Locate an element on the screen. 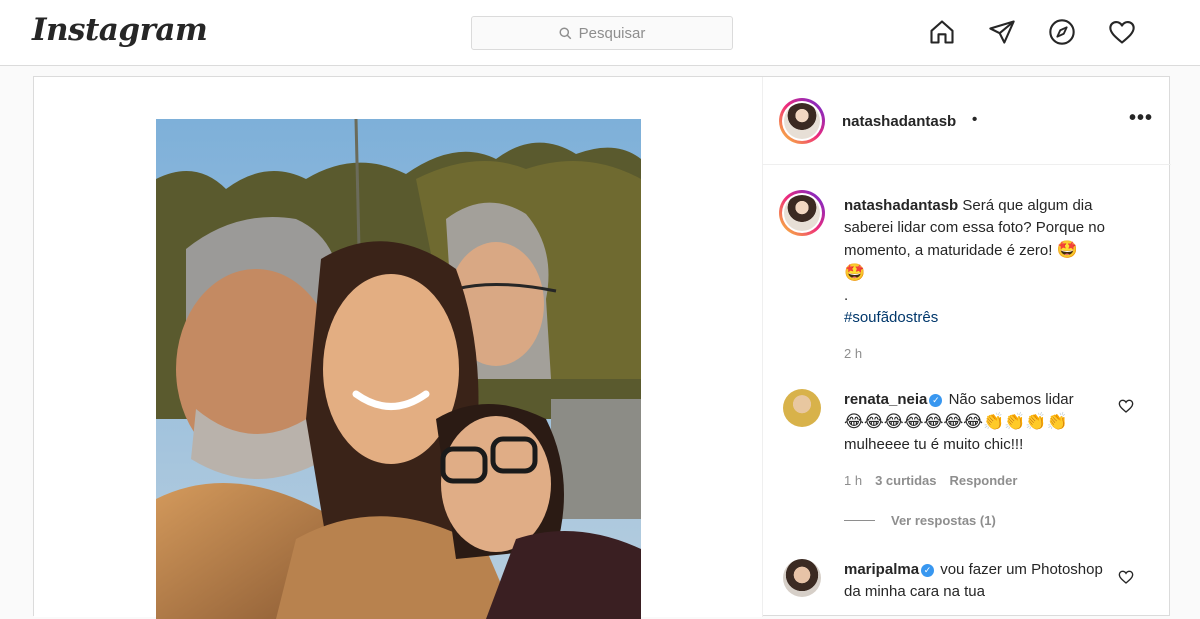 This screenshot has height=619, width=1200. search-input: Pesquisar is located at coordinates (602, 33).